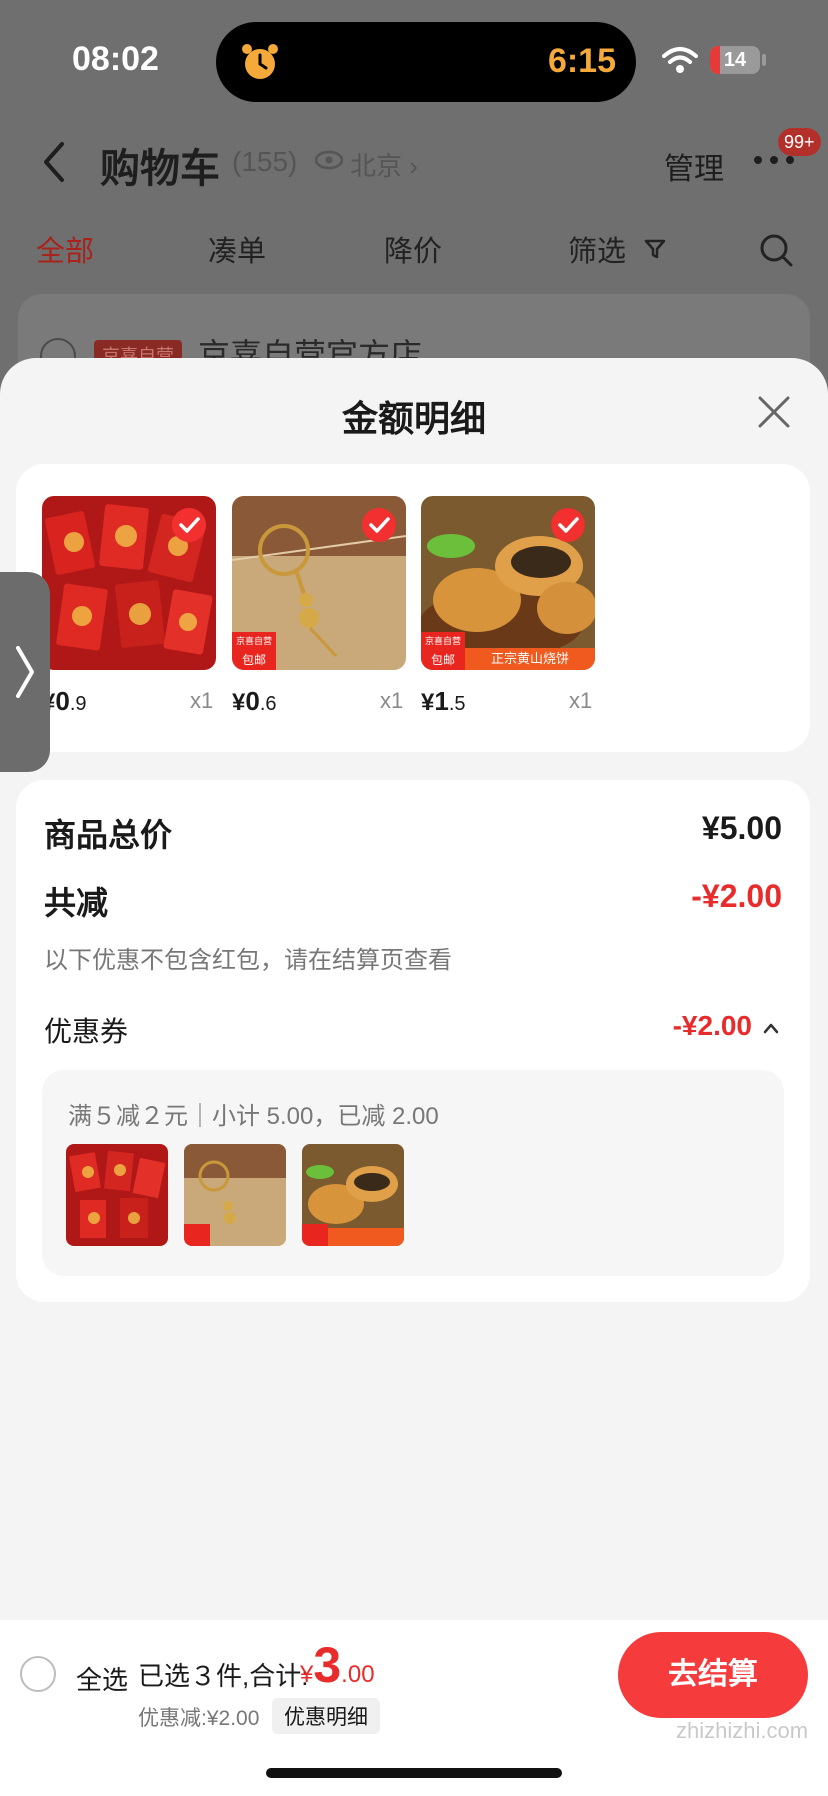 This screenshot has height=1796, width=828. Describe the element at coordinates (443, 701) in the screenshot. I see `item-price: ¥1.5` at that location.